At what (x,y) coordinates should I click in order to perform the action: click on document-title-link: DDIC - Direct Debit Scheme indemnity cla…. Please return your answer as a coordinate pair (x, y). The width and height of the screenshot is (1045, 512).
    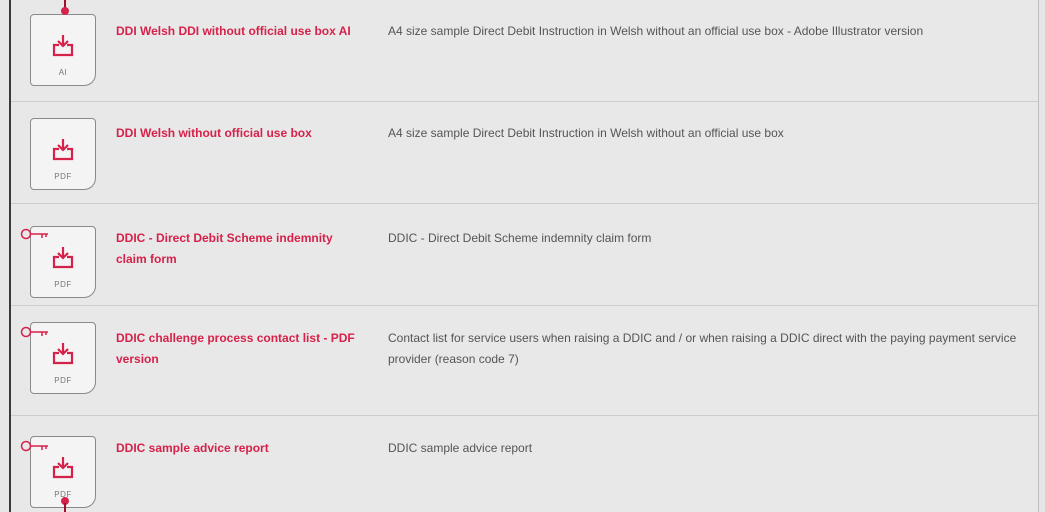
    Looking at the image, I should click on (241, 249).